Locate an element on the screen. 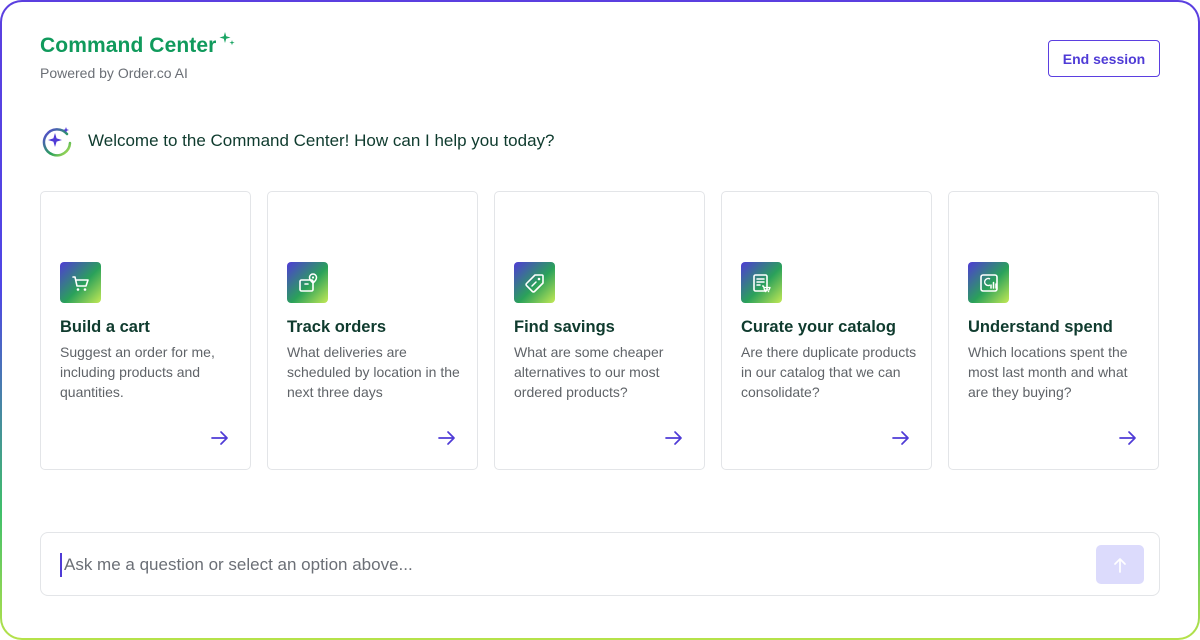 The width and height of the screenshot is (1200, 640). send-button is located at coordinates (1120, 564).